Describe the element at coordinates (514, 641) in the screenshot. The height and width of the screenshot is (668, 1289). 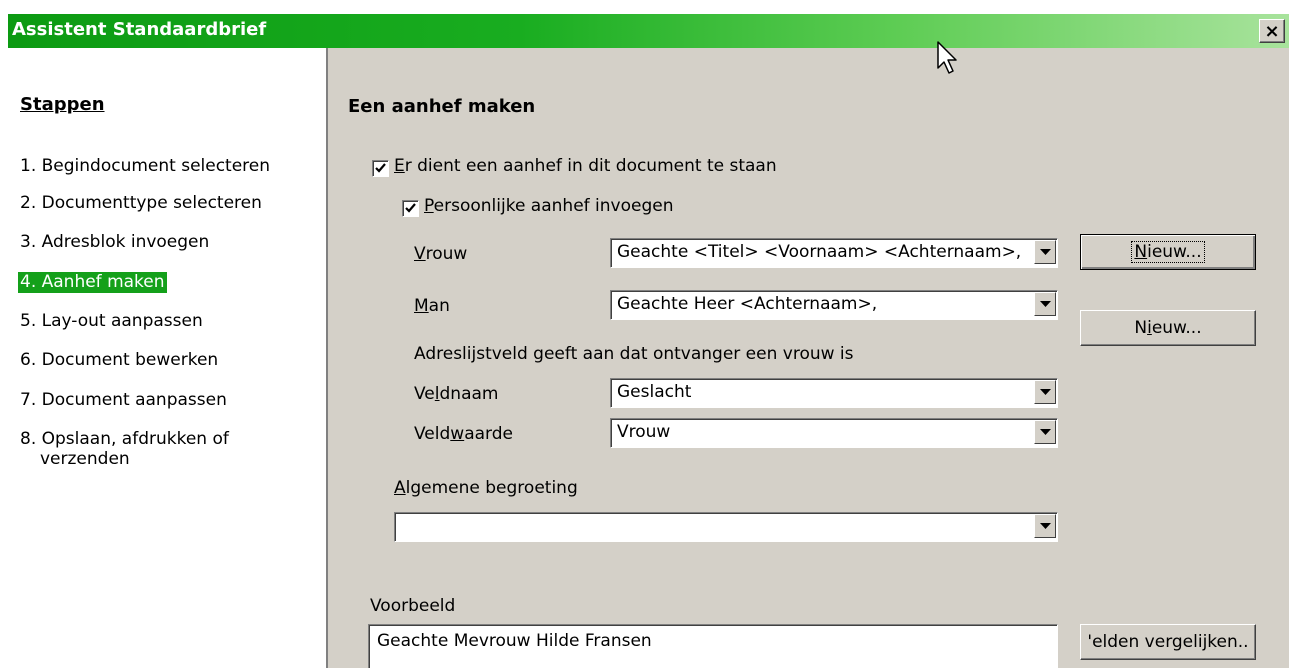
I see `preview-text: Geachte Mevrouw Hilde Fransen` at that location.